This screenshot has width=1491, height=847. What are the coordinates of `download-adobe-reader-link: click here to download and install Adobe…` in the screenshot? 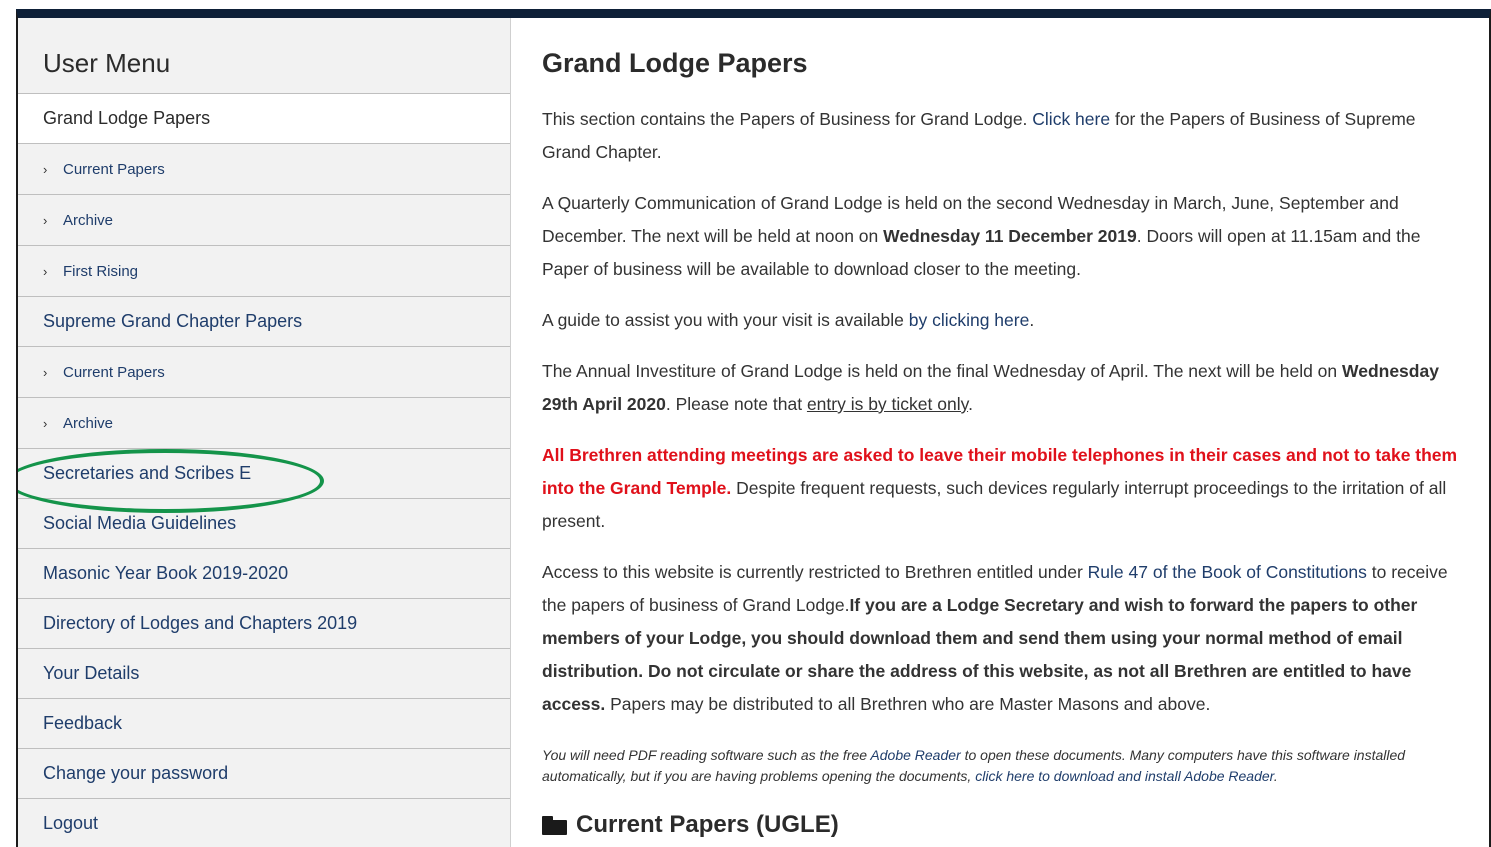 It's located at (1124, 776).